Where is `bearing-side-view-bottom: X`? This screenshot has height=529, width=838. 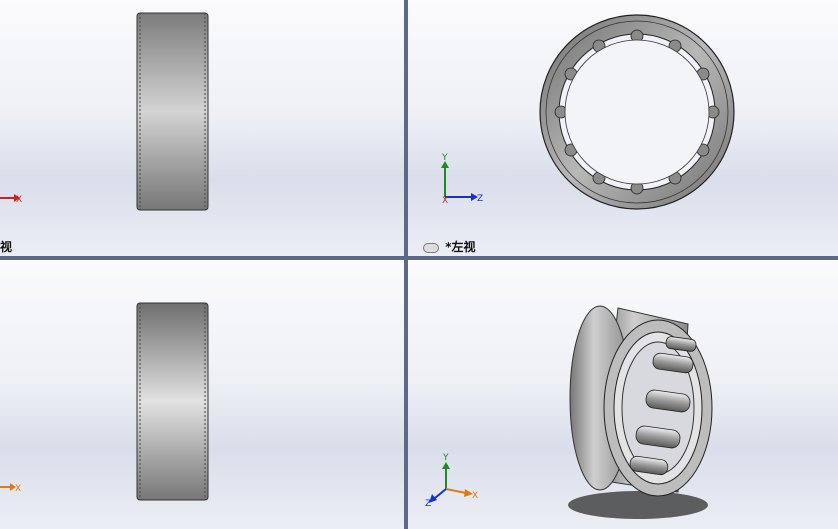
bearing-side-view-bottom: X is located at coordinates (104, 401).